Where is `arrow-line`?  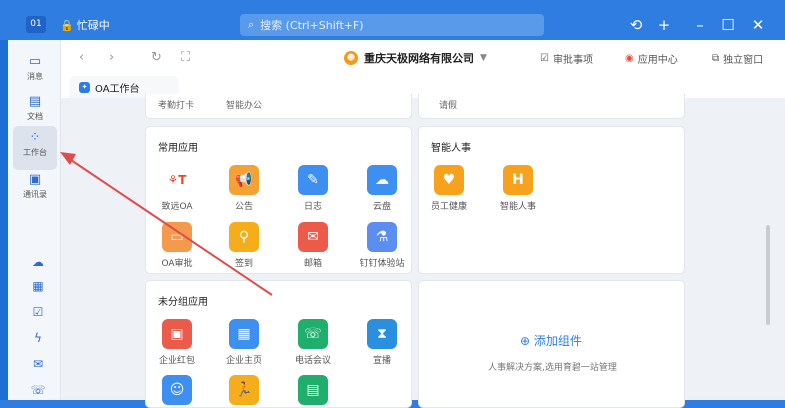
arrow-line is located at coordinates (170, 226).